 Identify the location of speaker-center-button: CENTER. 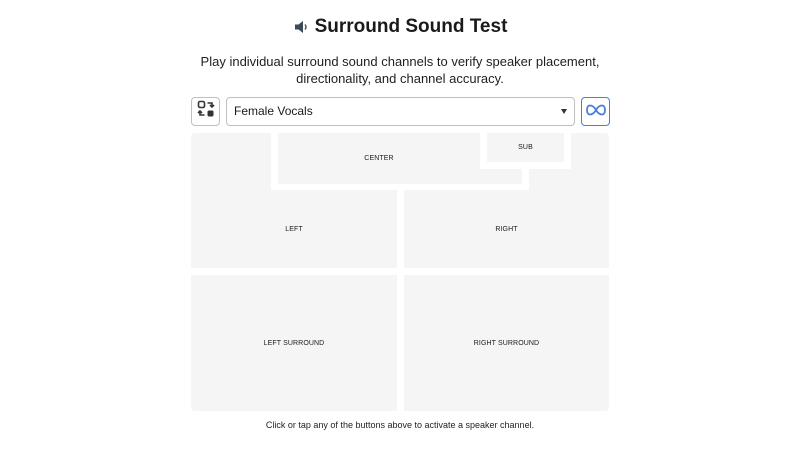
(379, 158).